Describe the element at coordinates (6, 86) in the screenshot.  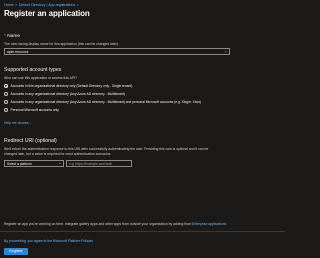
I see `radio-selected-icon` at that location.